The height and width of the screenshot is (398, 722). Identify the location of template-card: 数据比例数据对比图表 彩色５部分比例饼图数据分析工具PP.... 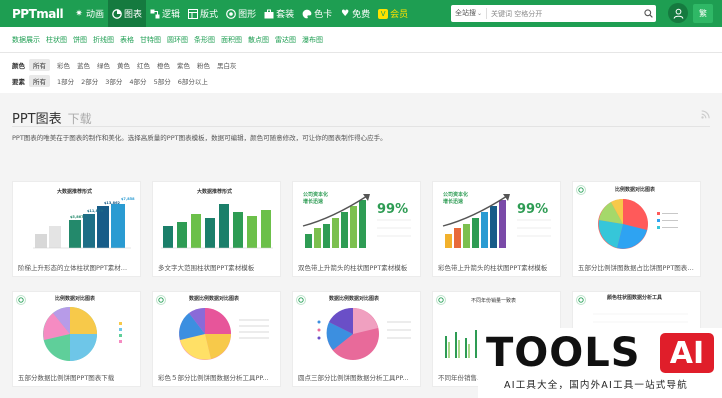
(216, 339).